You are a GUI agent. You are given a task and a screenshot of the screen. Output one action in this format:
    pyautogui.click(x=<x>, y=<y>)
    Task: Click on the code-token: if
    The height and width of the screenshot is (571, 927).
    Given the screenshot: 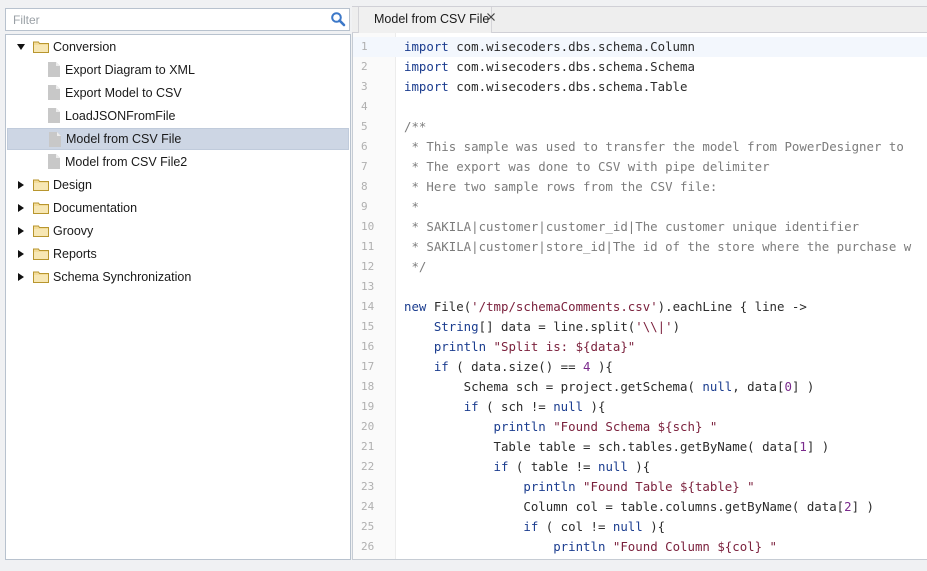 What is the action you would take?
    pyautogui.click(x=501, y=466)
    